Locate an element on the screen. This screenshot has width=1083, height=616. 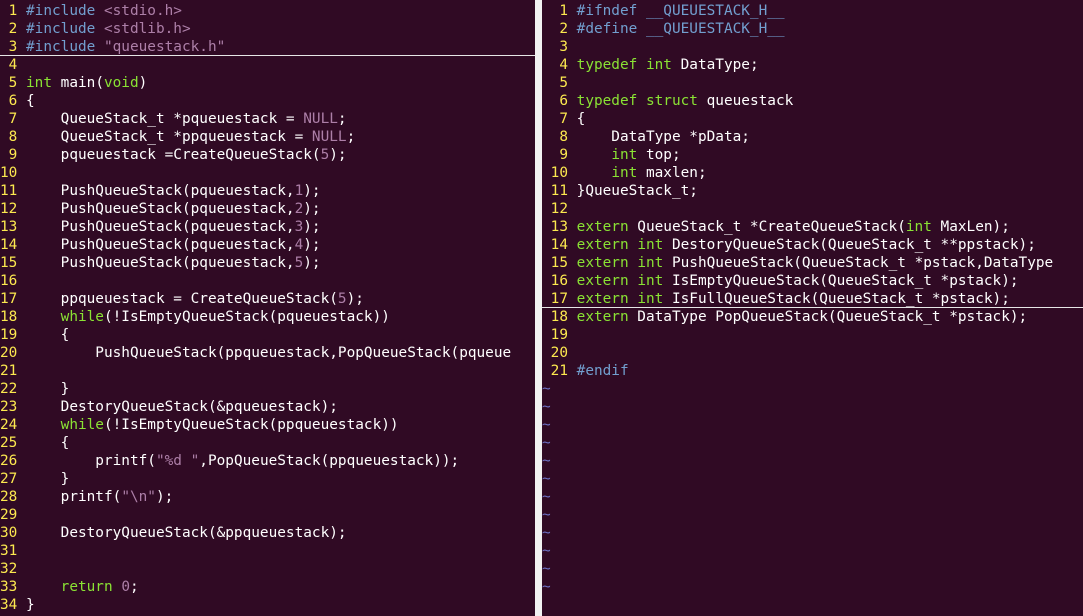
line-number: 3 is located at coordinates (559, 47).